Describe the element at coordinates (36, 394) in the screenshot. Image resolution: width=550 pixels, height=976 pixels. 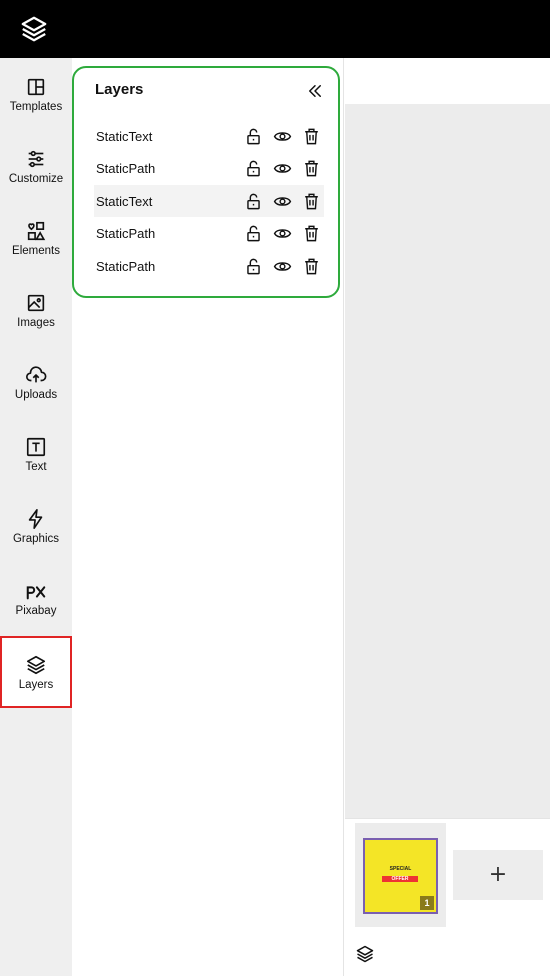
I see `sidebar-item-label: Uploads` at that location.